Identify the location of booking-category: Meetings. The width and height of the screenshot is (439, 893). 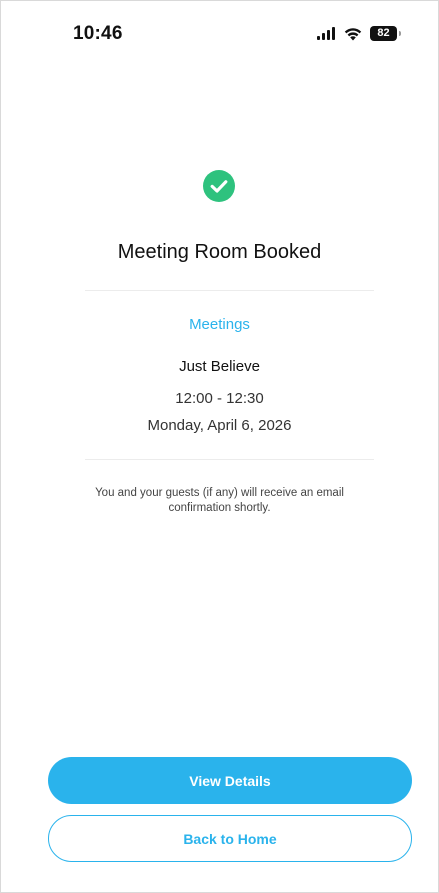
(219, 324).